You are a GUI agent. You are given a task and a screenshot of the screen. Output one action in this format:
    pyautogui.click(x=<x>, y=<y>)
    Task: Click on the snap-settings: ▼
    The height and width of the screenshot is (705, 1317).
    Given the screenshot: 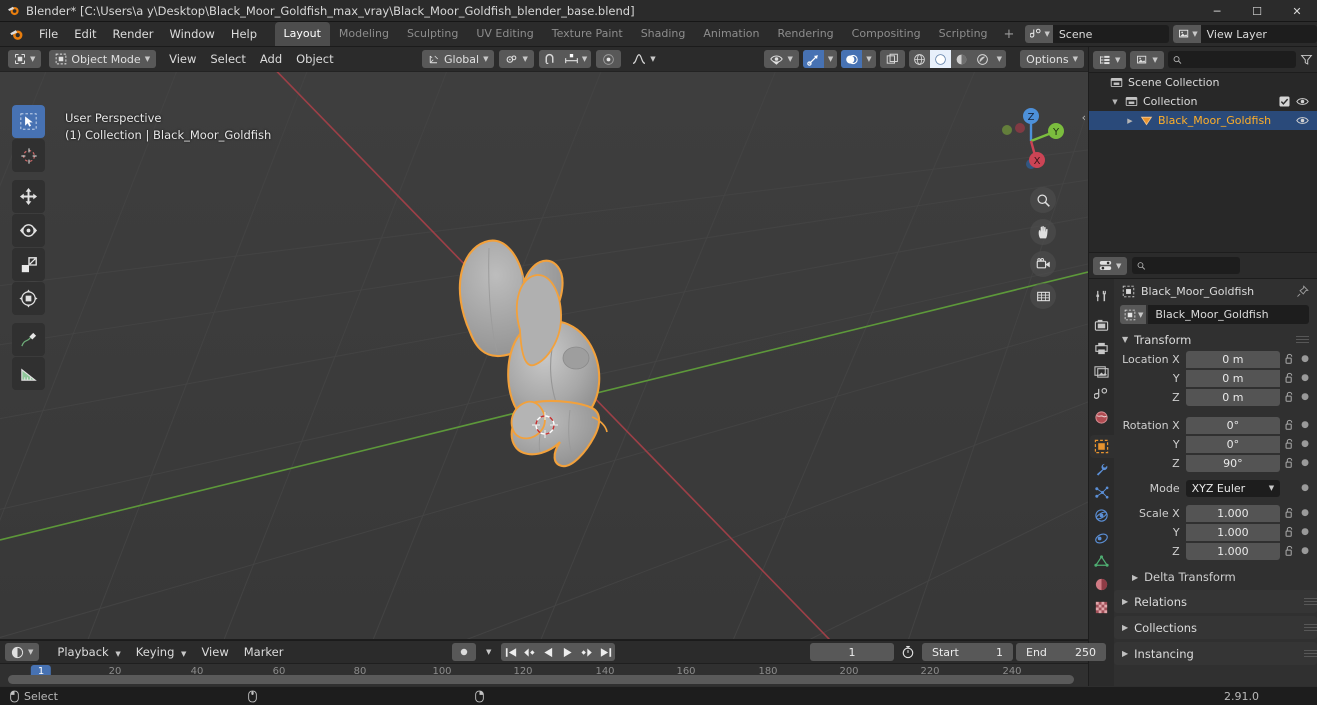 What is the action you would take?
    pyautogui.click(x=575, y=59)
    